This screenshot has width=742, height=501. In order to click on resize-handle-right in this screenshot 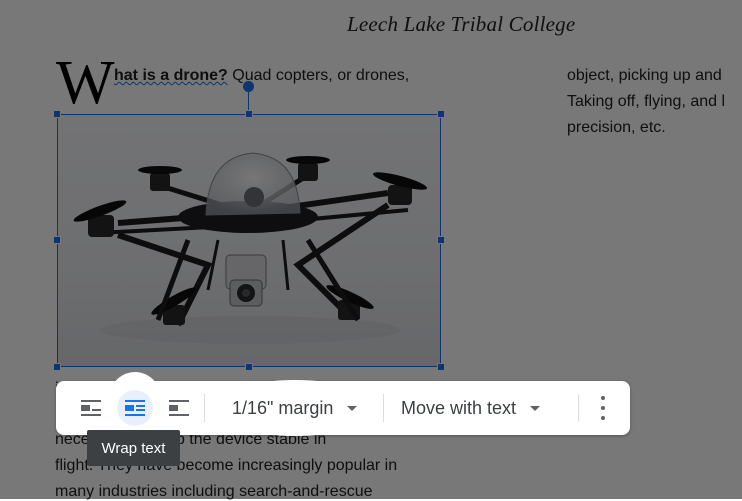, I will do `click(441, 240)`.